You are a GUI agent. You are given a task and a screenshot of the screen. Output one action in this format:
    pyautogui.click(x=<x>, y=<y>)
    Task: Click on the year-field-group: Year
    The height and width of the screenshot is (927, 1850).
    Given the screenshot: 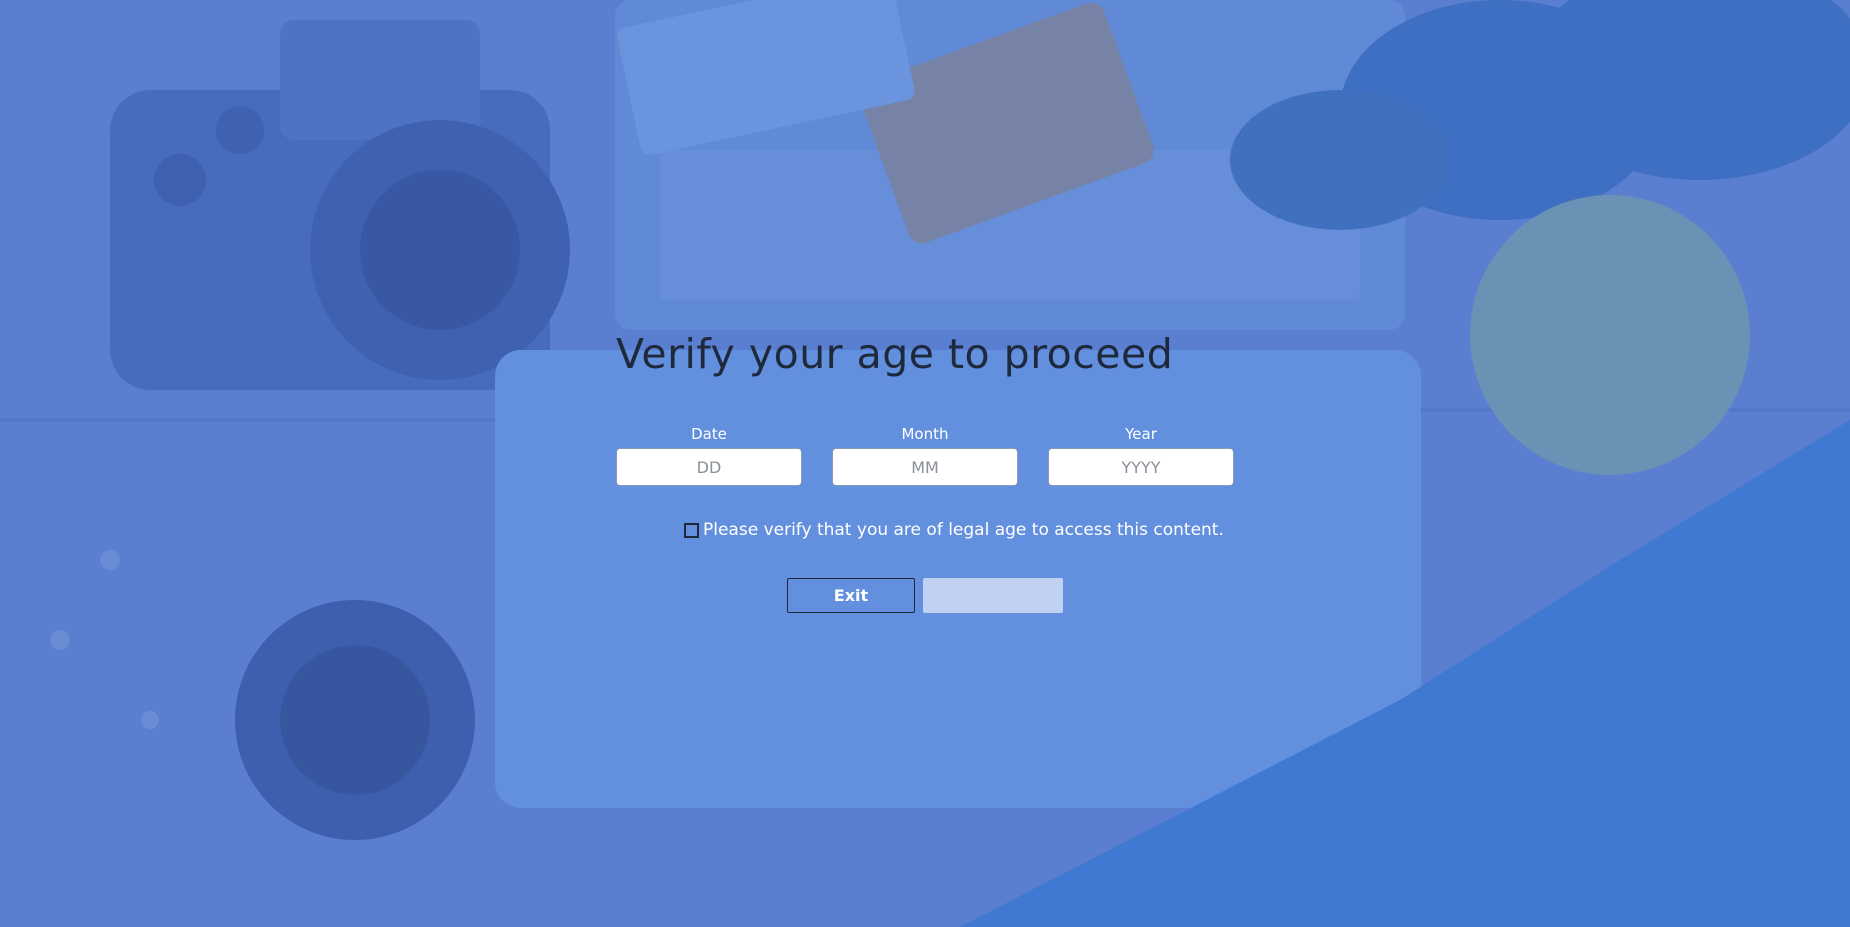 What is the action you would take?
    pyautogui.click(x=1141, y=455)
    